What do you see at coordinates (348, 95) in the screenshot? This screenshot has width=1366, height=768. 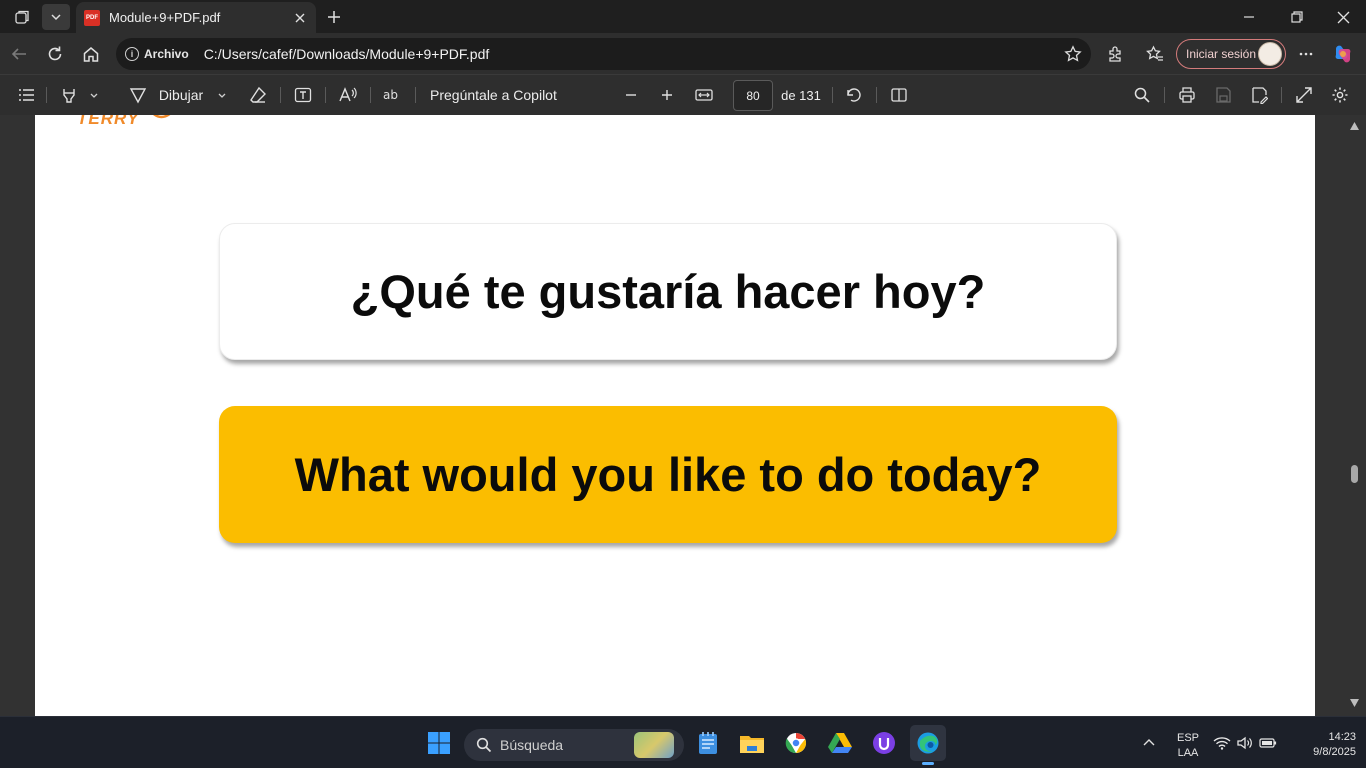 I see `read-aloud-icon` at bounding box center [348, 95].